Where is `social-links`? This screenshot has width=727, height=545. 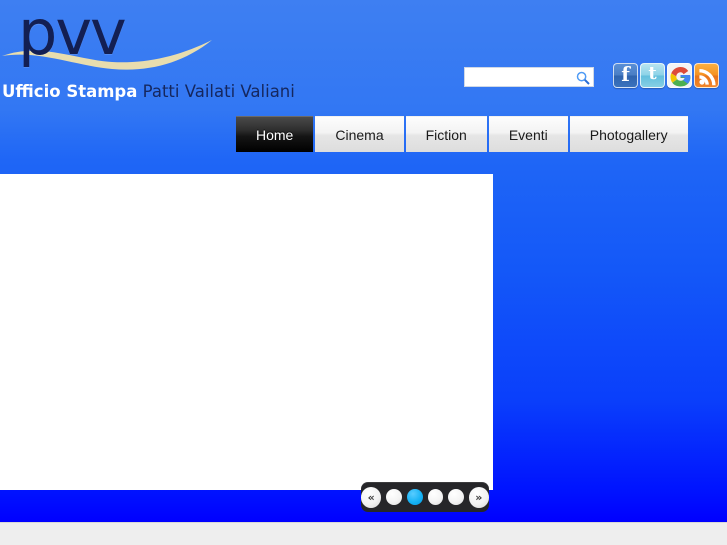 social-links is located at coordinates (667, 76).